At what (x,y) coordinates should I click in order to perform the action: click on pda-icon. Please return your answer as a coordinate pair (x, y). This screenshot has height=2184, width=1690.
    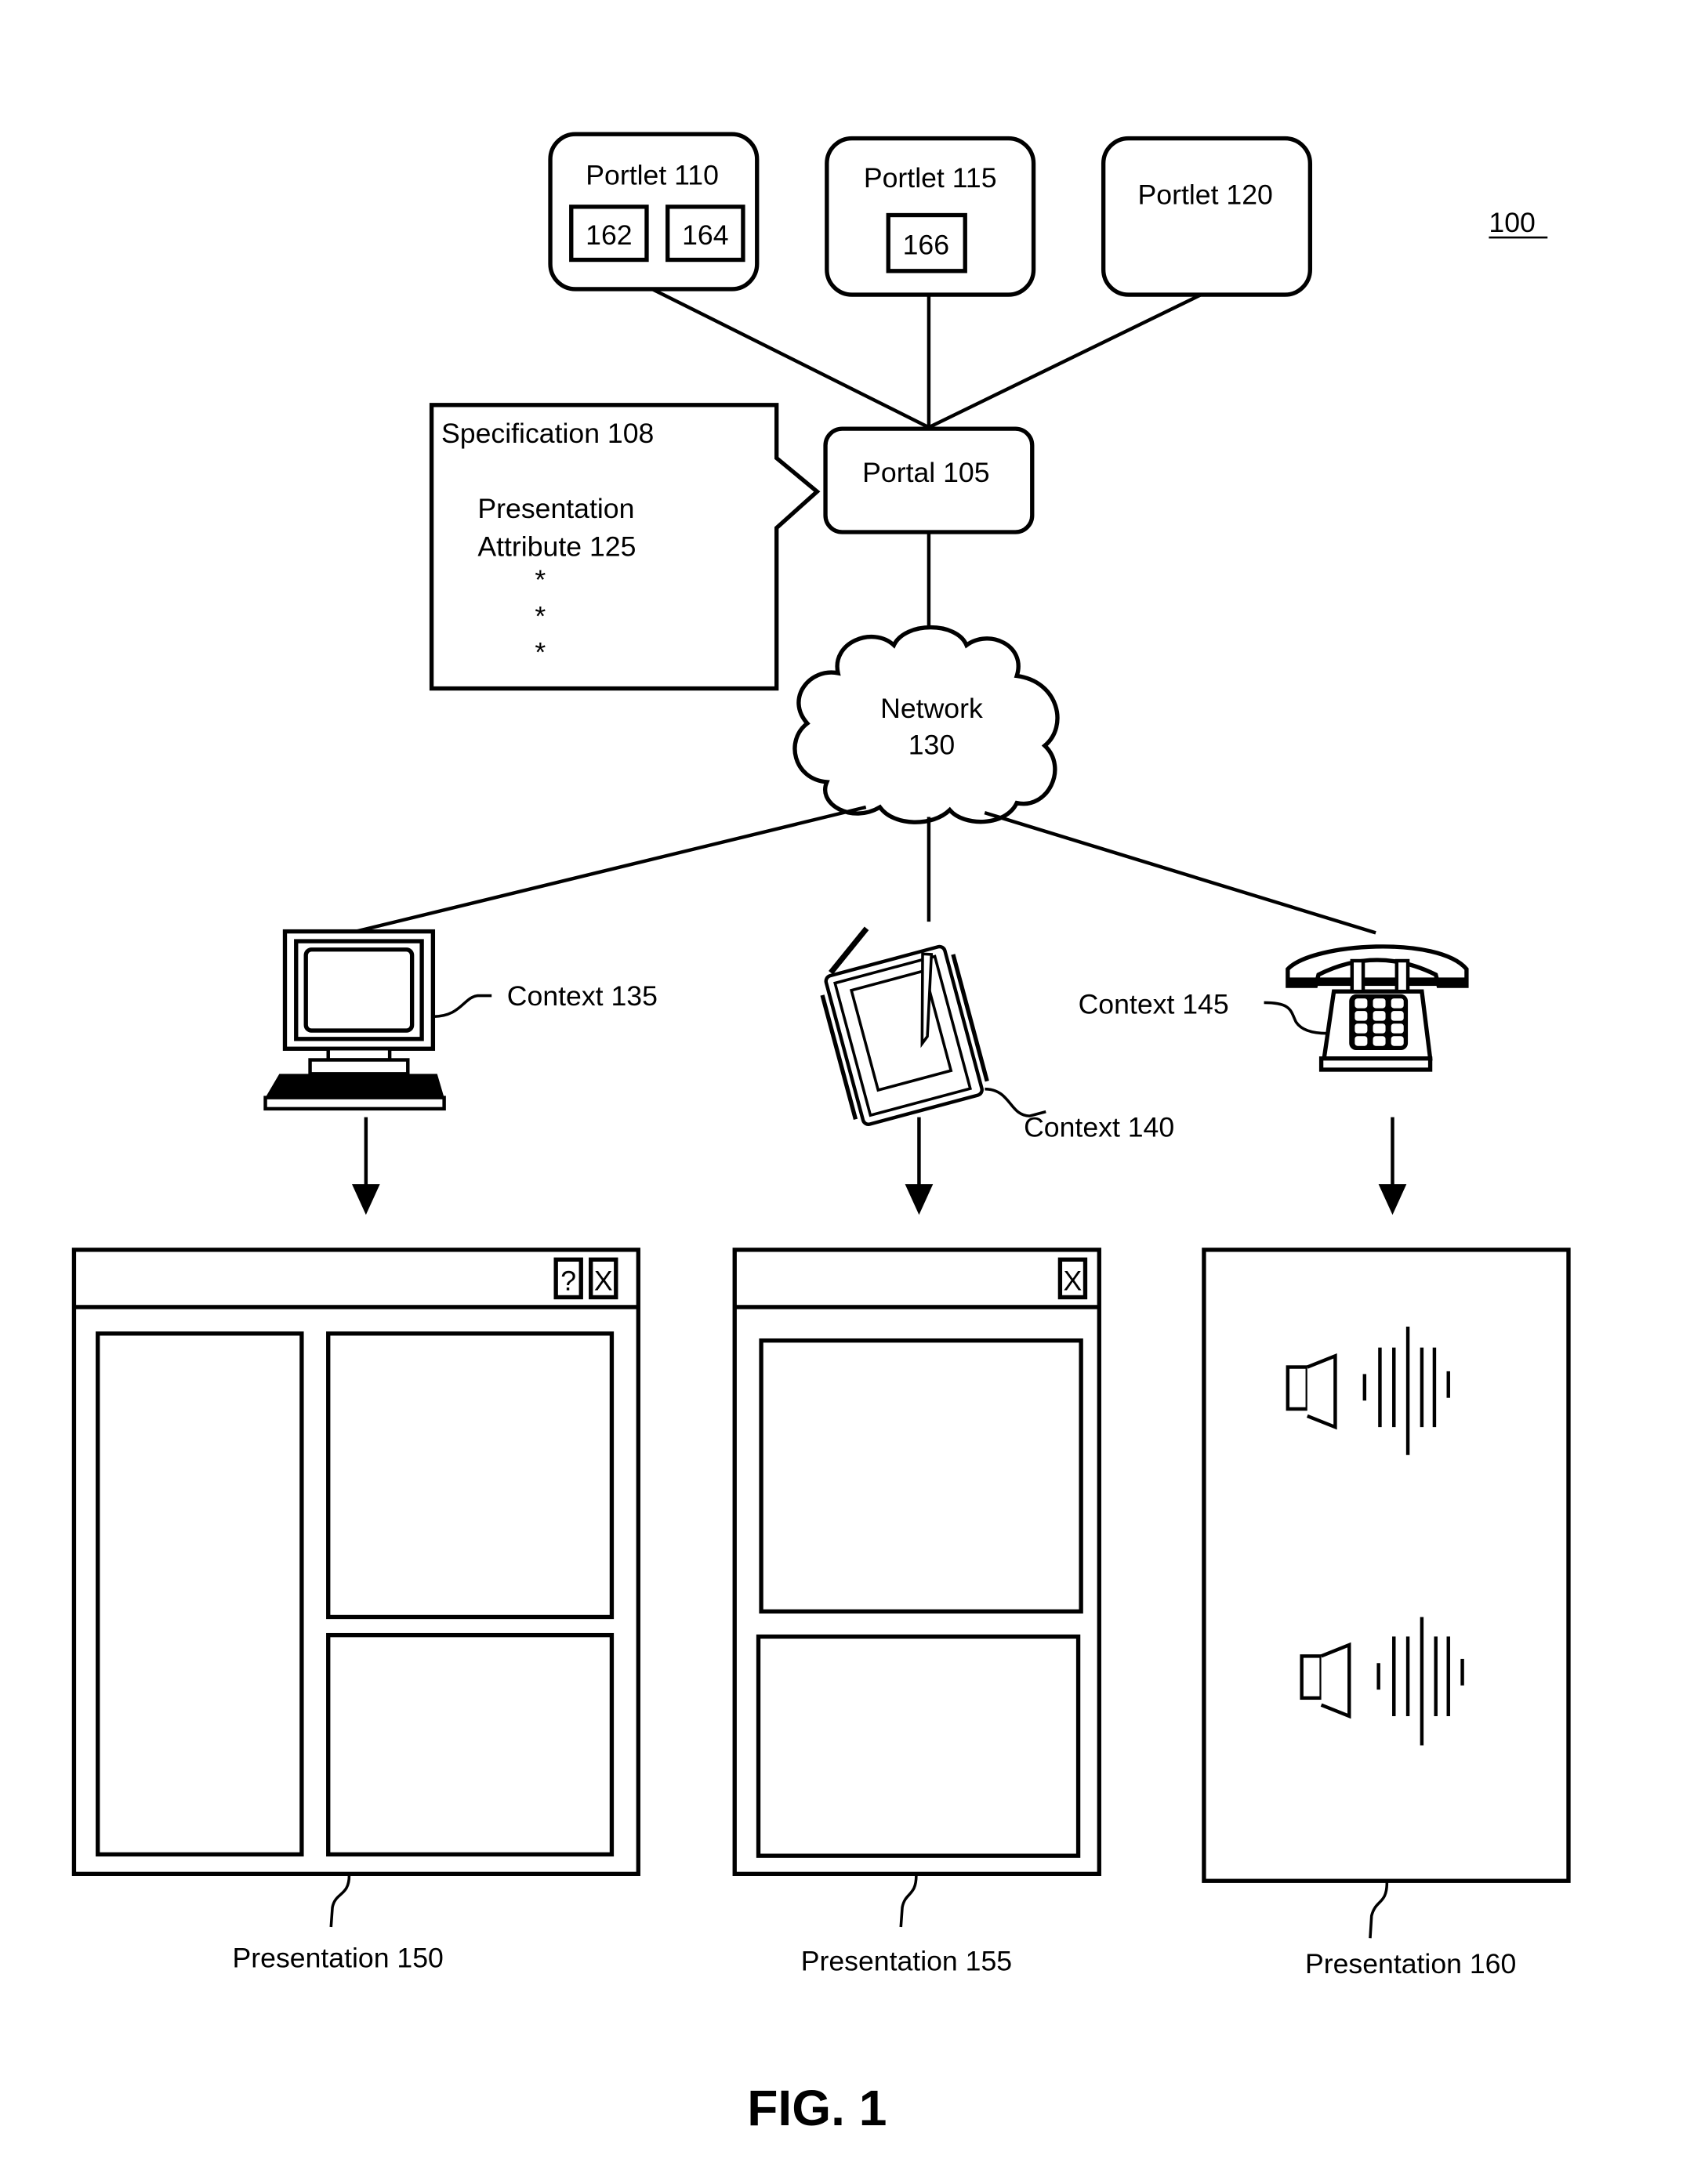
    Looking at the image, I should click on (933, 1026).